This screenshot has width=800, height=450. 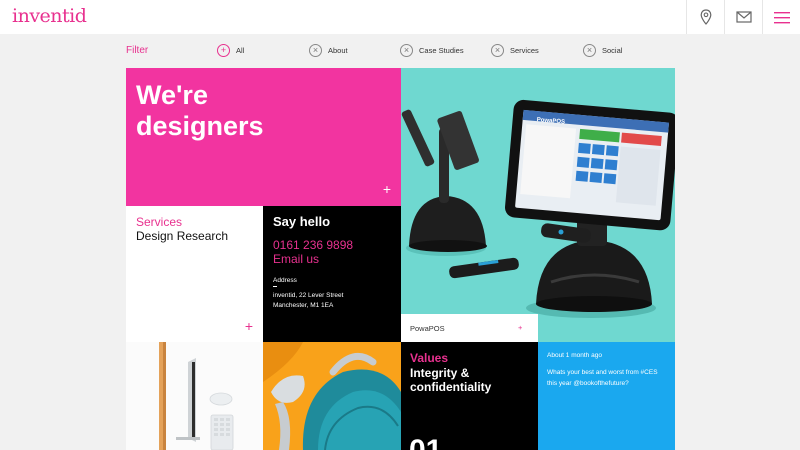 I want to click on email-link: Email us, so click(x=296, y=259).